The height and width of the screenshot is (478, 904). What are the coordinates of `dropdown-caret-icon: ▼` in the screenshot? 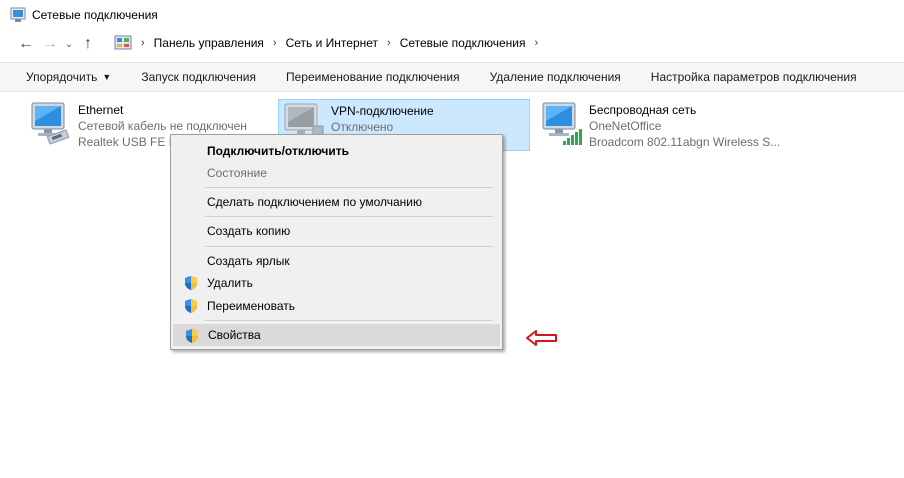 It's located at (107, 77).